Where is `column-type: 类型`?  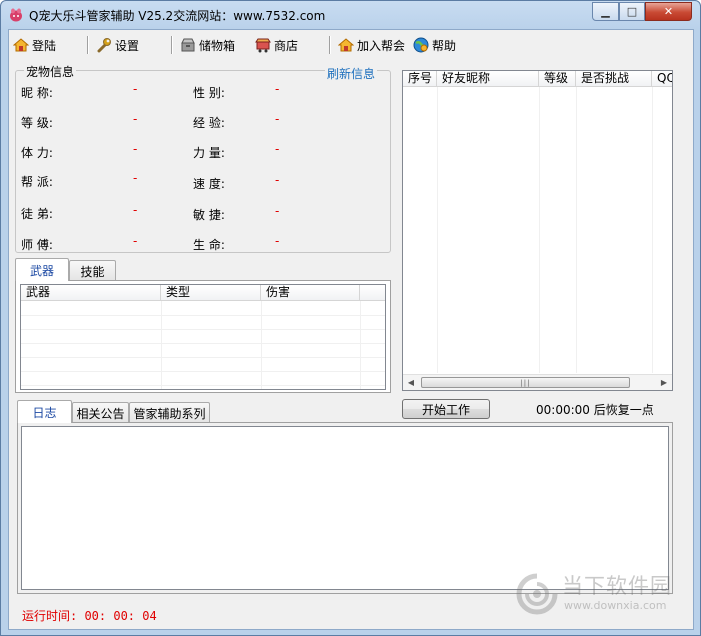 column-type: 类型 is located at coordinates (211, 292).